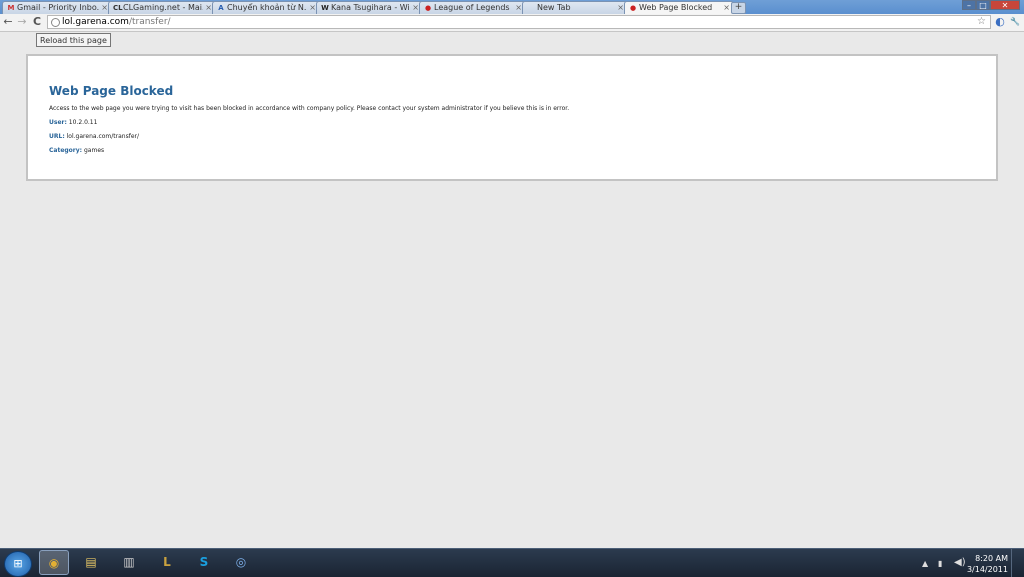 The image size is (1024, 577). What do you see at coordinates (241, 562) in the screenshot?
I see `taskbar-app-network-icon: ◎` at bounding box center [241, 562].